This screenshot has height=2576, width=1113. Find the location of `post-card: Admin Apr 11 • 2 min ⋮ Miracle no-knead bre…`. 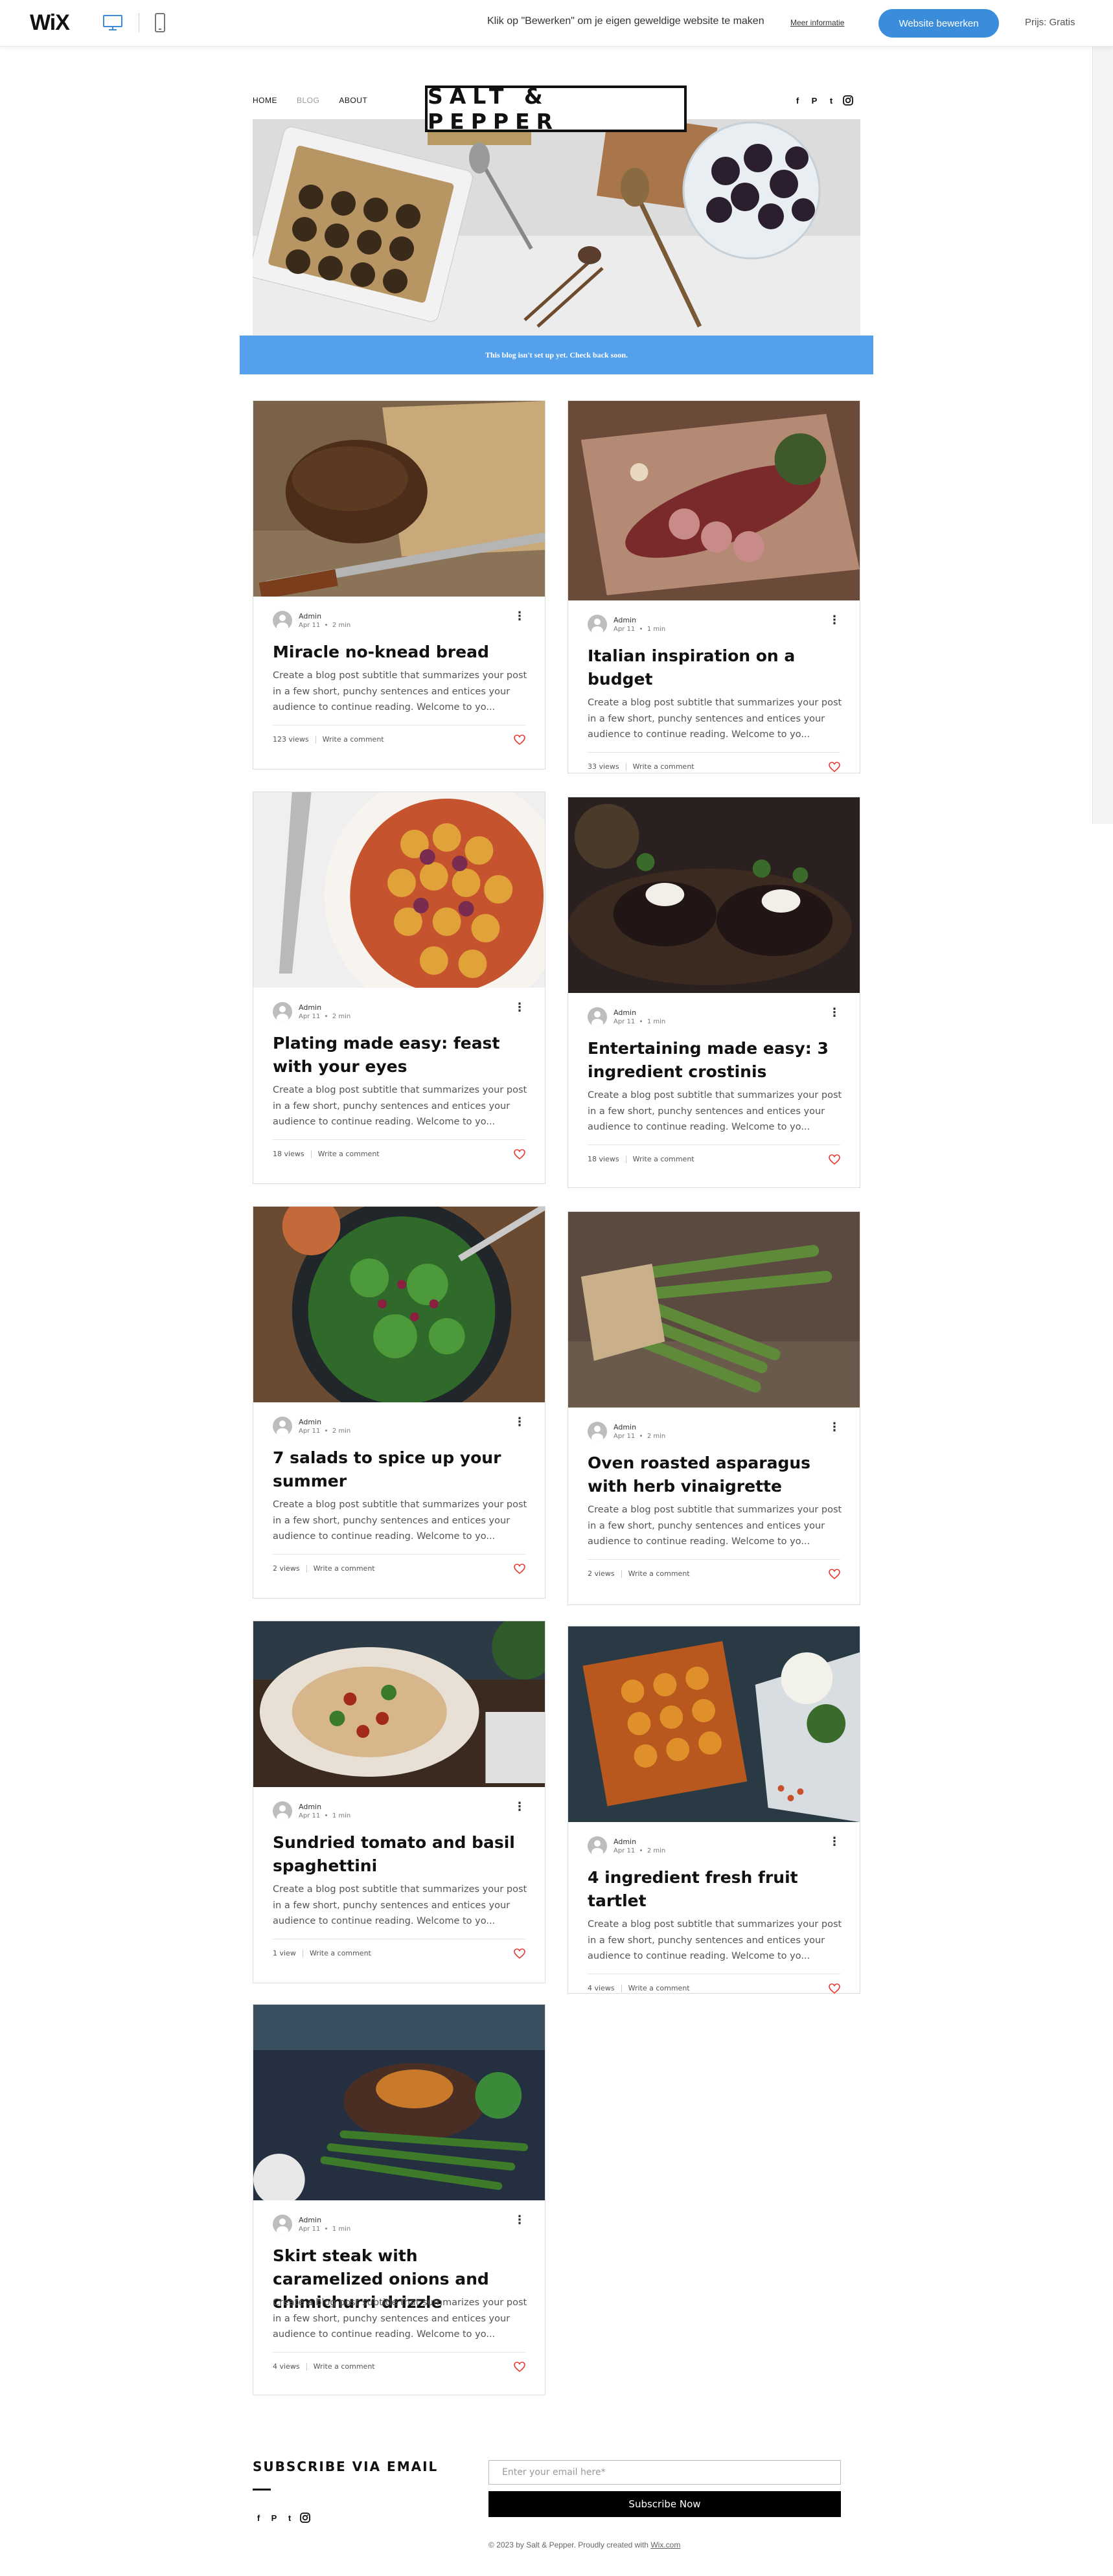

post-card: Admin Apr 11 • 2 min ⋮ Miracle no-knead bre… is located at coordinates (399, 585).